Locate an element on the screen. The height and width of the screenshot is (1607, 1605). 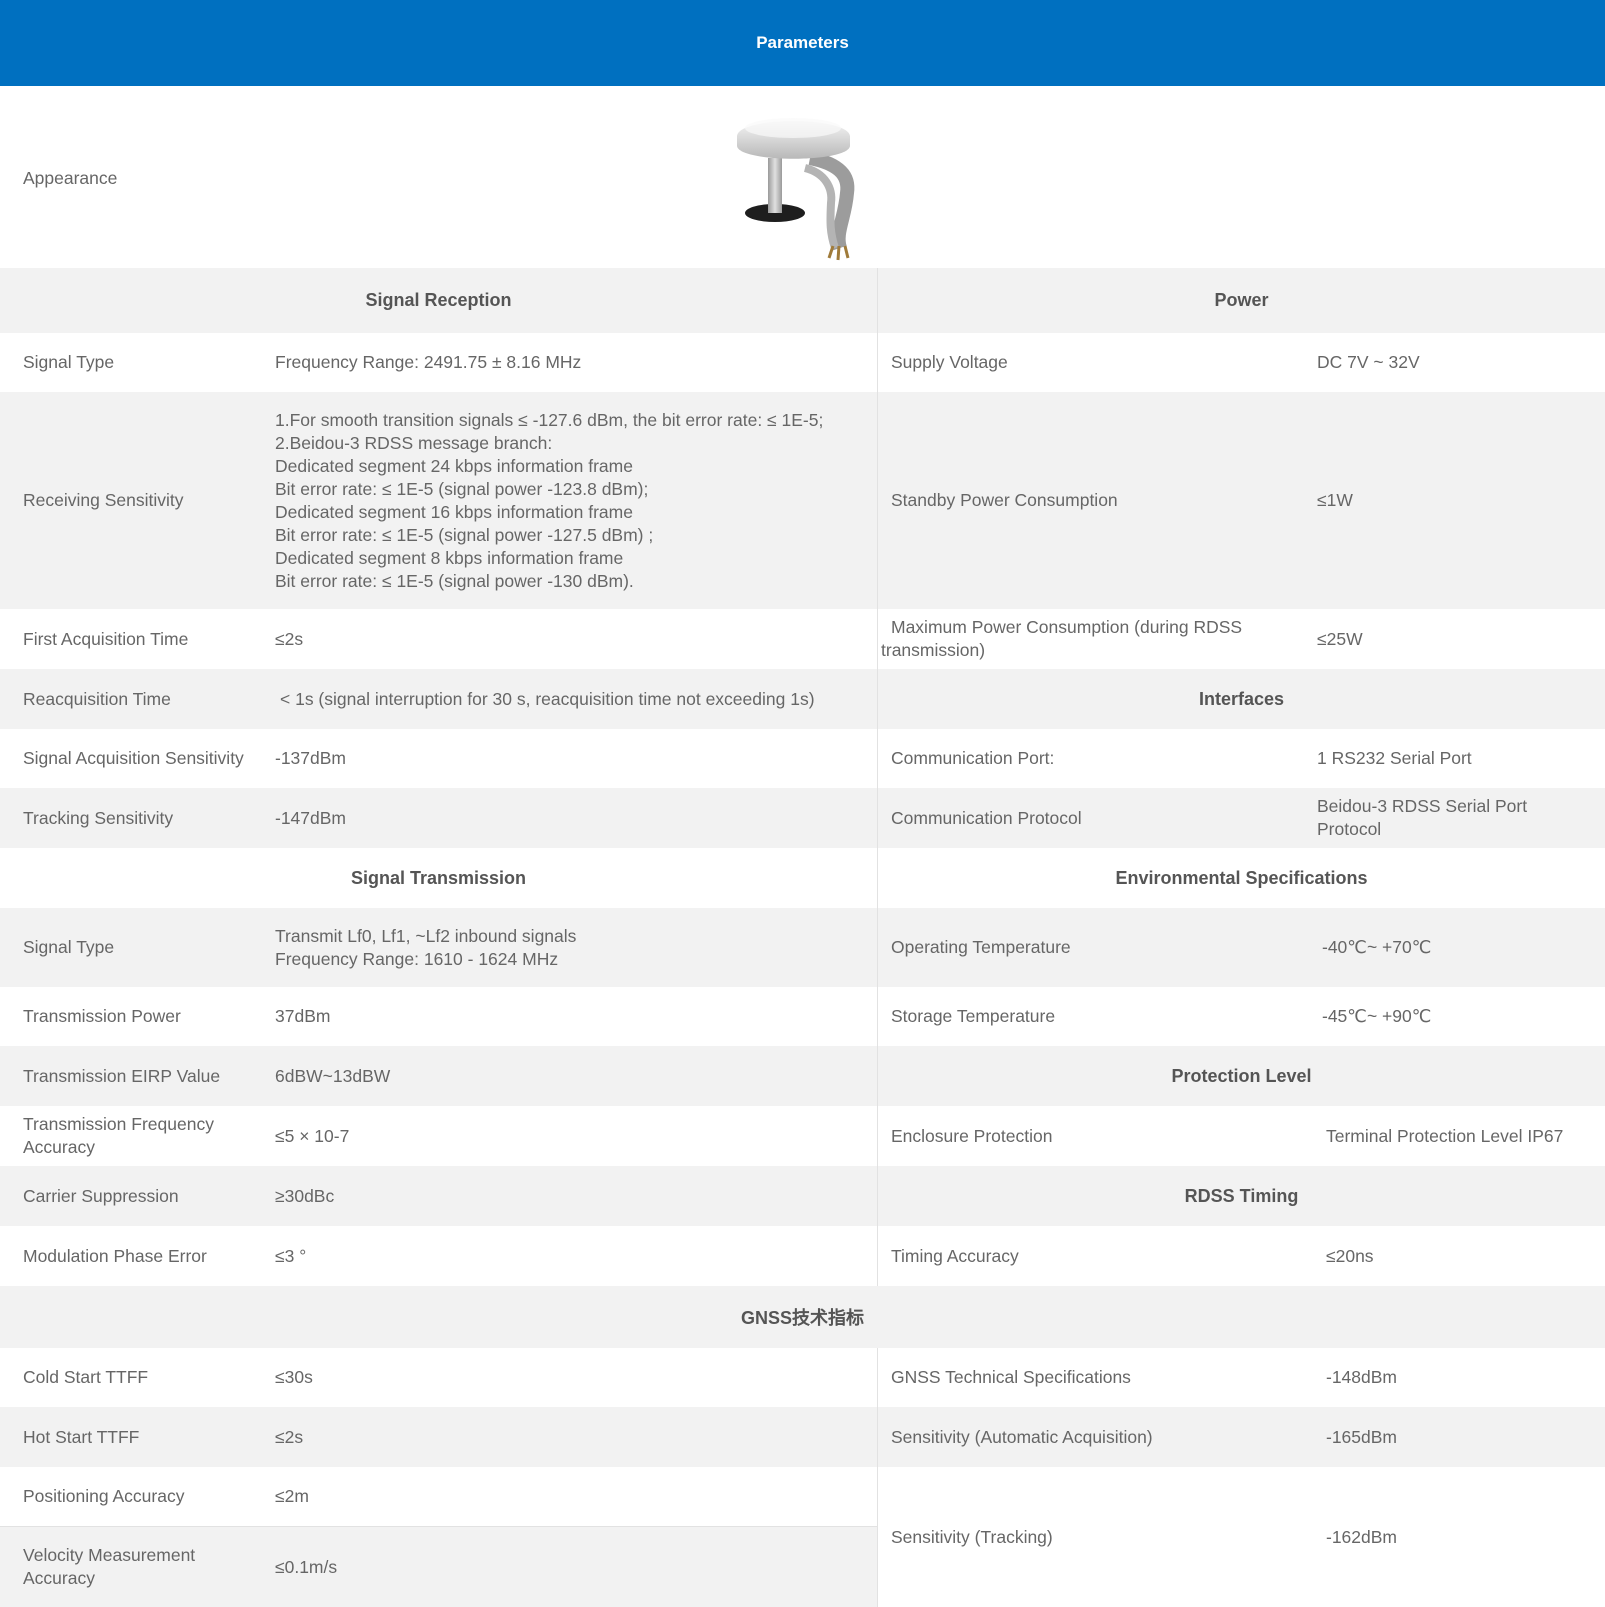
comm-protocol-value-line: Protocol is located at coordinates (1349, 829).